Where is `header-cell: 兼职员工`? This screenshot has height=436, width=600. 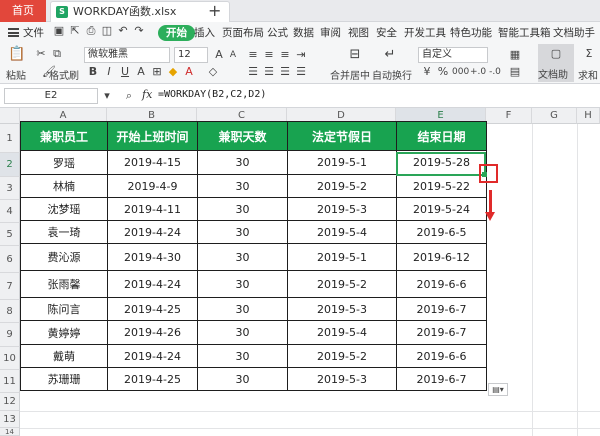
header-cell: 兼职员工 is located at coordinates (64, 136).